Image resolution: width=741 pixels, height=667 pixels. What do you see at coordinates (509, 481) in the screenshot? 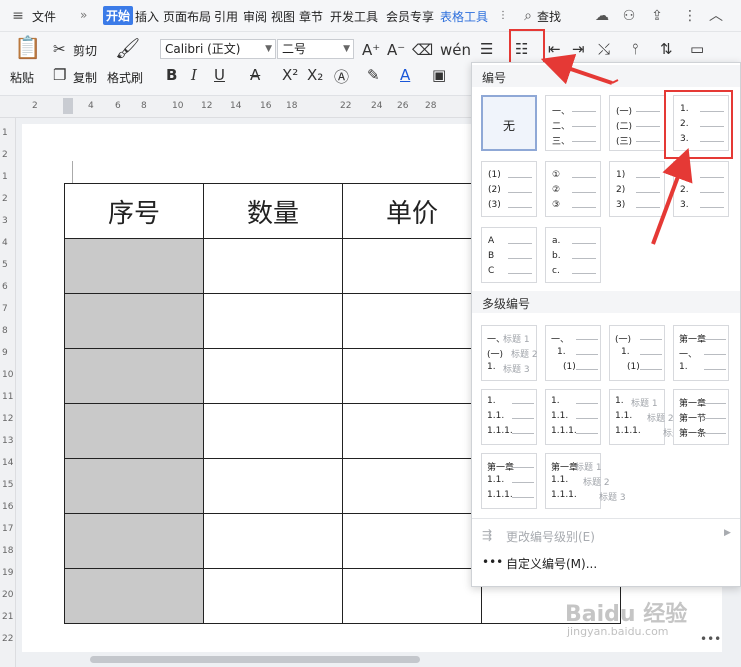
I see `multilevel-style-option: 第一章 1.1. 1.1.1.` at bounding box center [509, 481].